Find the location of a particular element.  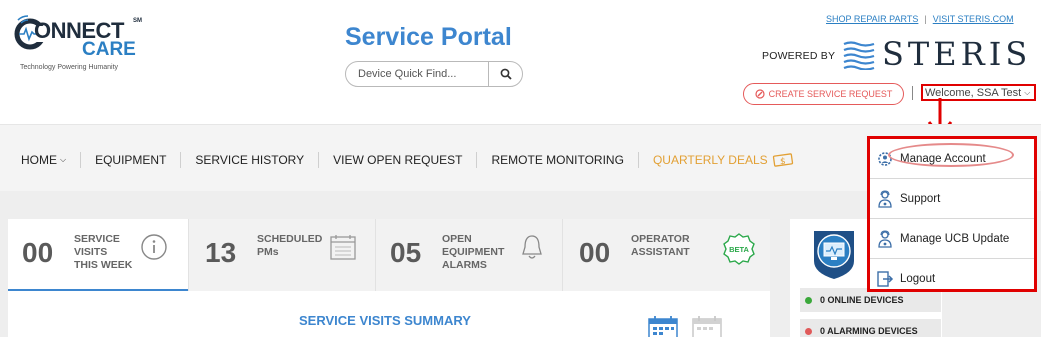

nav-item-label: HOME is located at coordinates (39, 160).